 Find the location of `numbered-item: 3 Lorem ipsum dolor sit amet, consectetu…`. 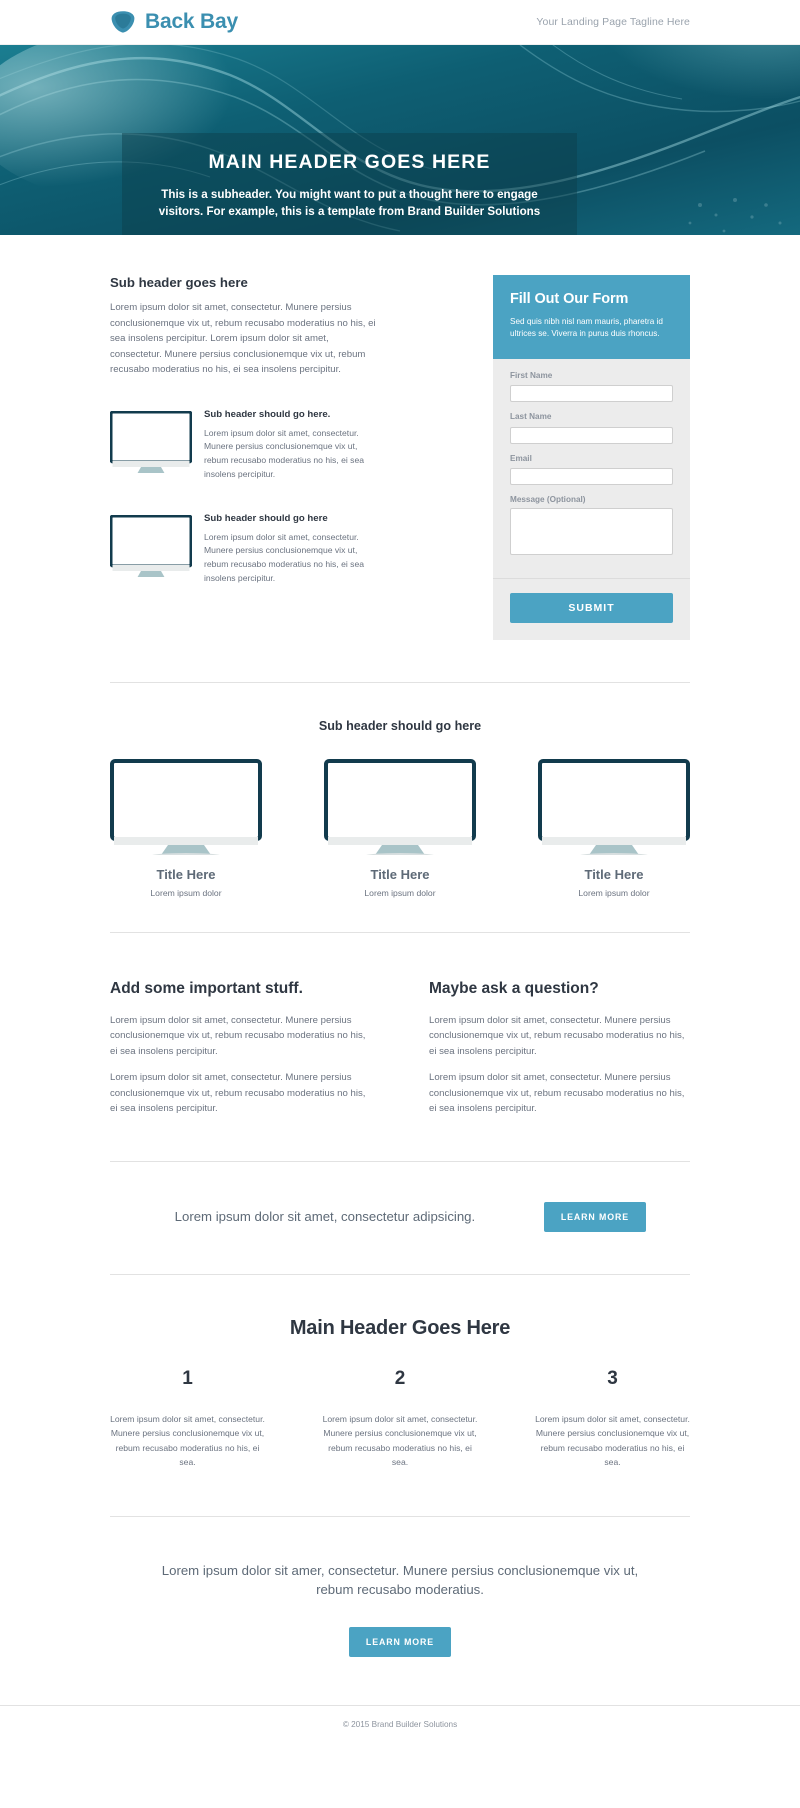

numbered-item: 3 Lorem ipsum dolor sit amet, consectetu… is located at coordinates (612, 1419).